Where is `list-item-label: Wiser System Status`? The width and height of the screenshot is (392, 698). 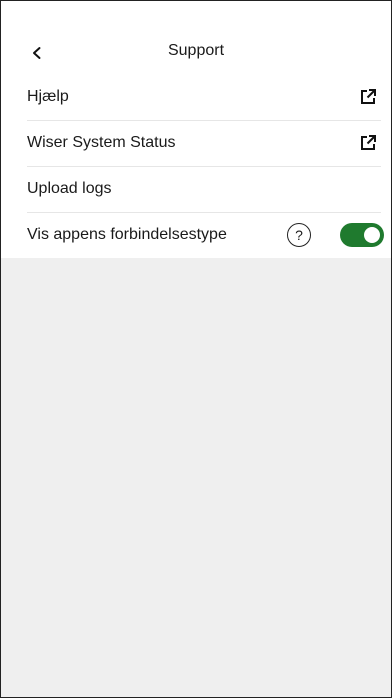 list-item-label: Wiser System Status is located at coordinates (101, 142).